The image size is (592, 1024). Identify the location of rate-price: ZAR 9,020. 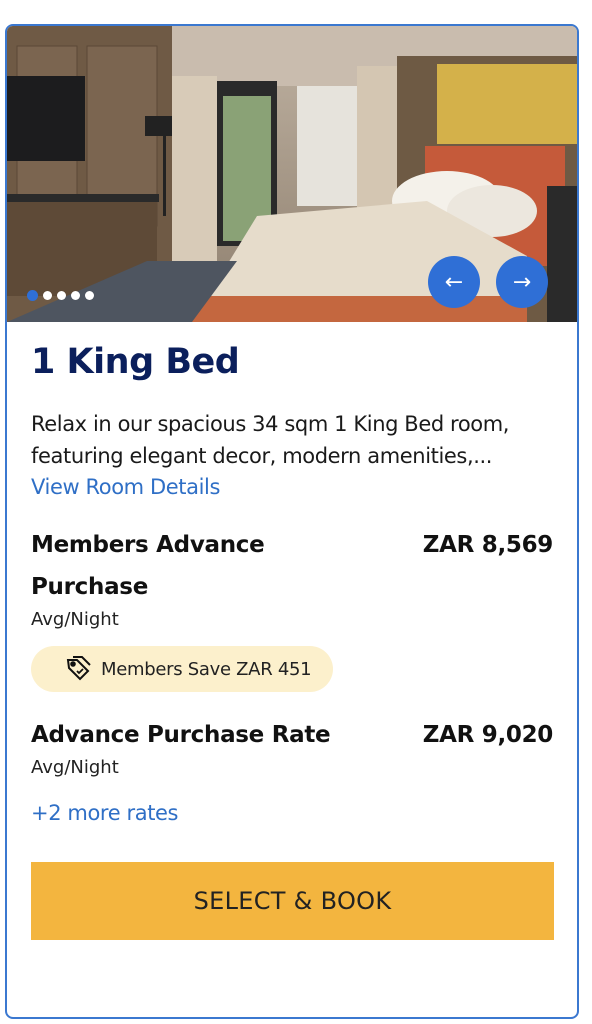
(488, 735).